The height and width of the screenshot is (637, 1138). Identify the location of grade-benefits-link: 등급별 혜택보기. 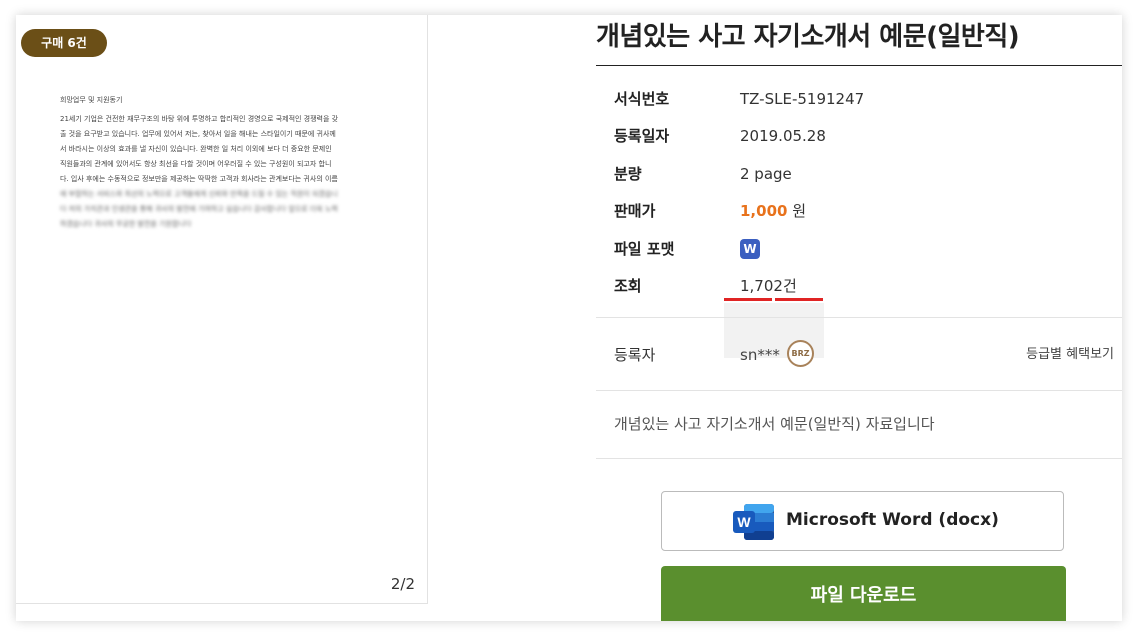
(1070, 355).